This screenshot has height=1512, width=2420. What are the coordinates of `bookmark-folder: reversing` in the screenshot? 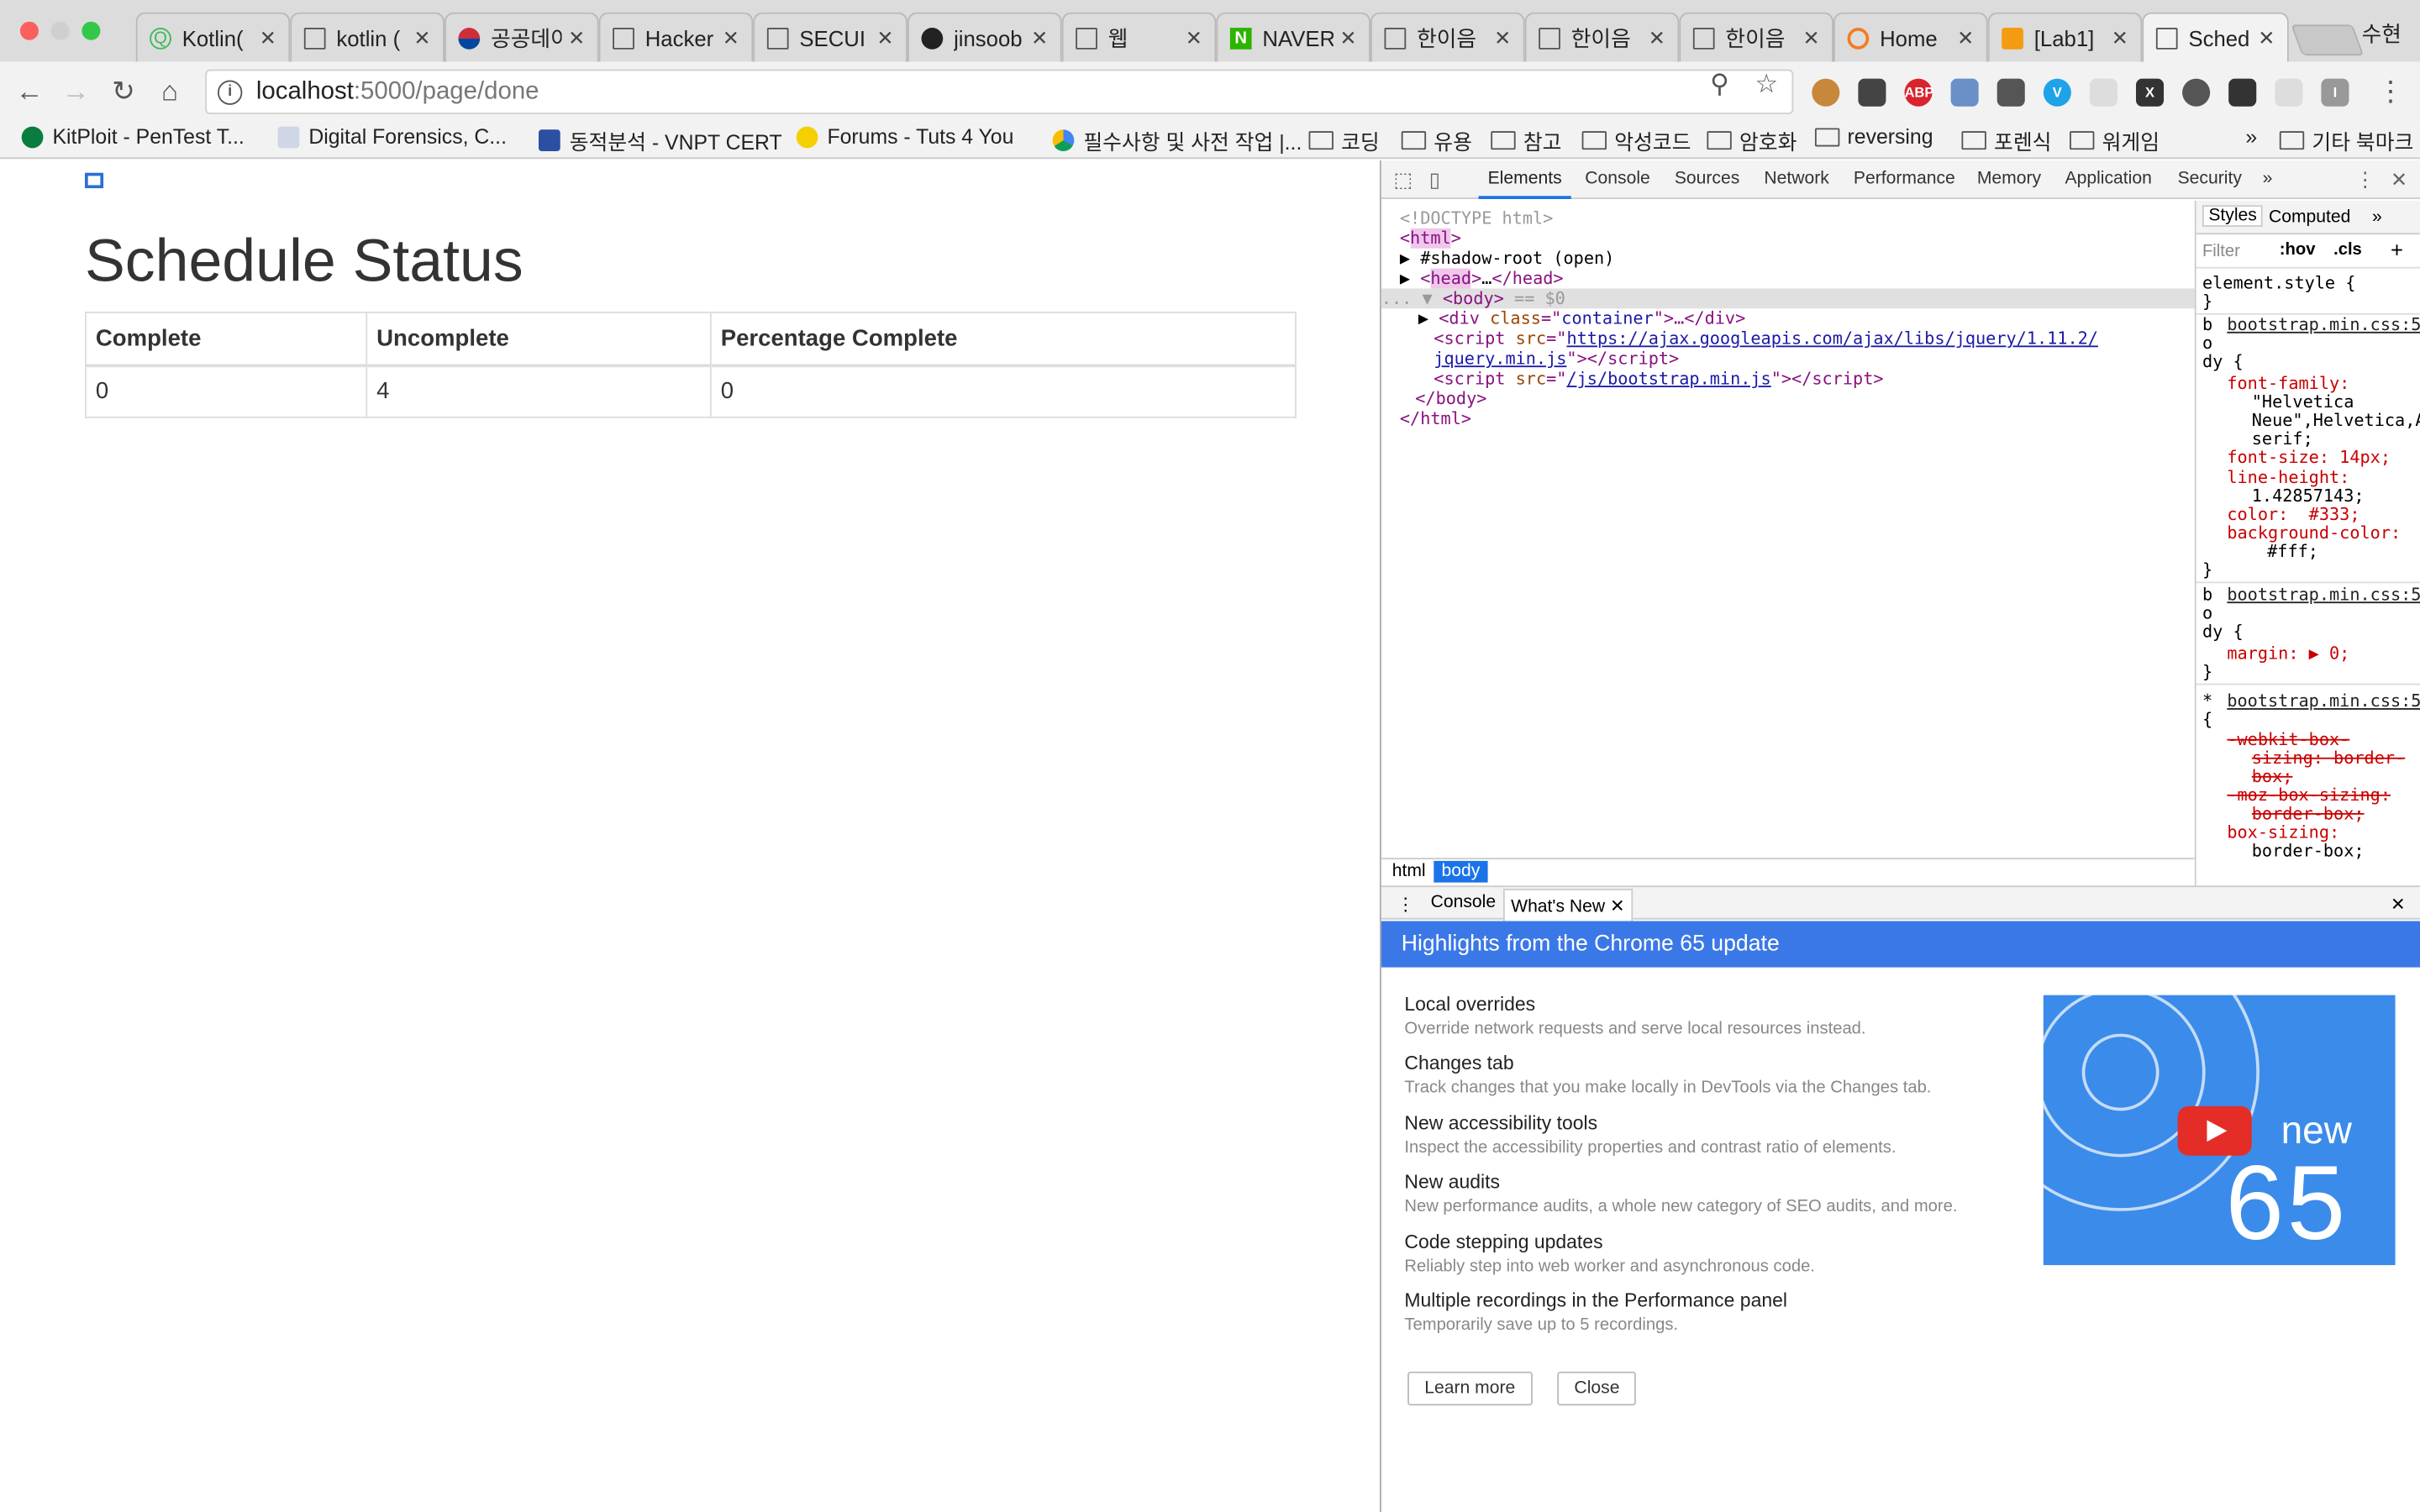 It's located at (1873, 136).